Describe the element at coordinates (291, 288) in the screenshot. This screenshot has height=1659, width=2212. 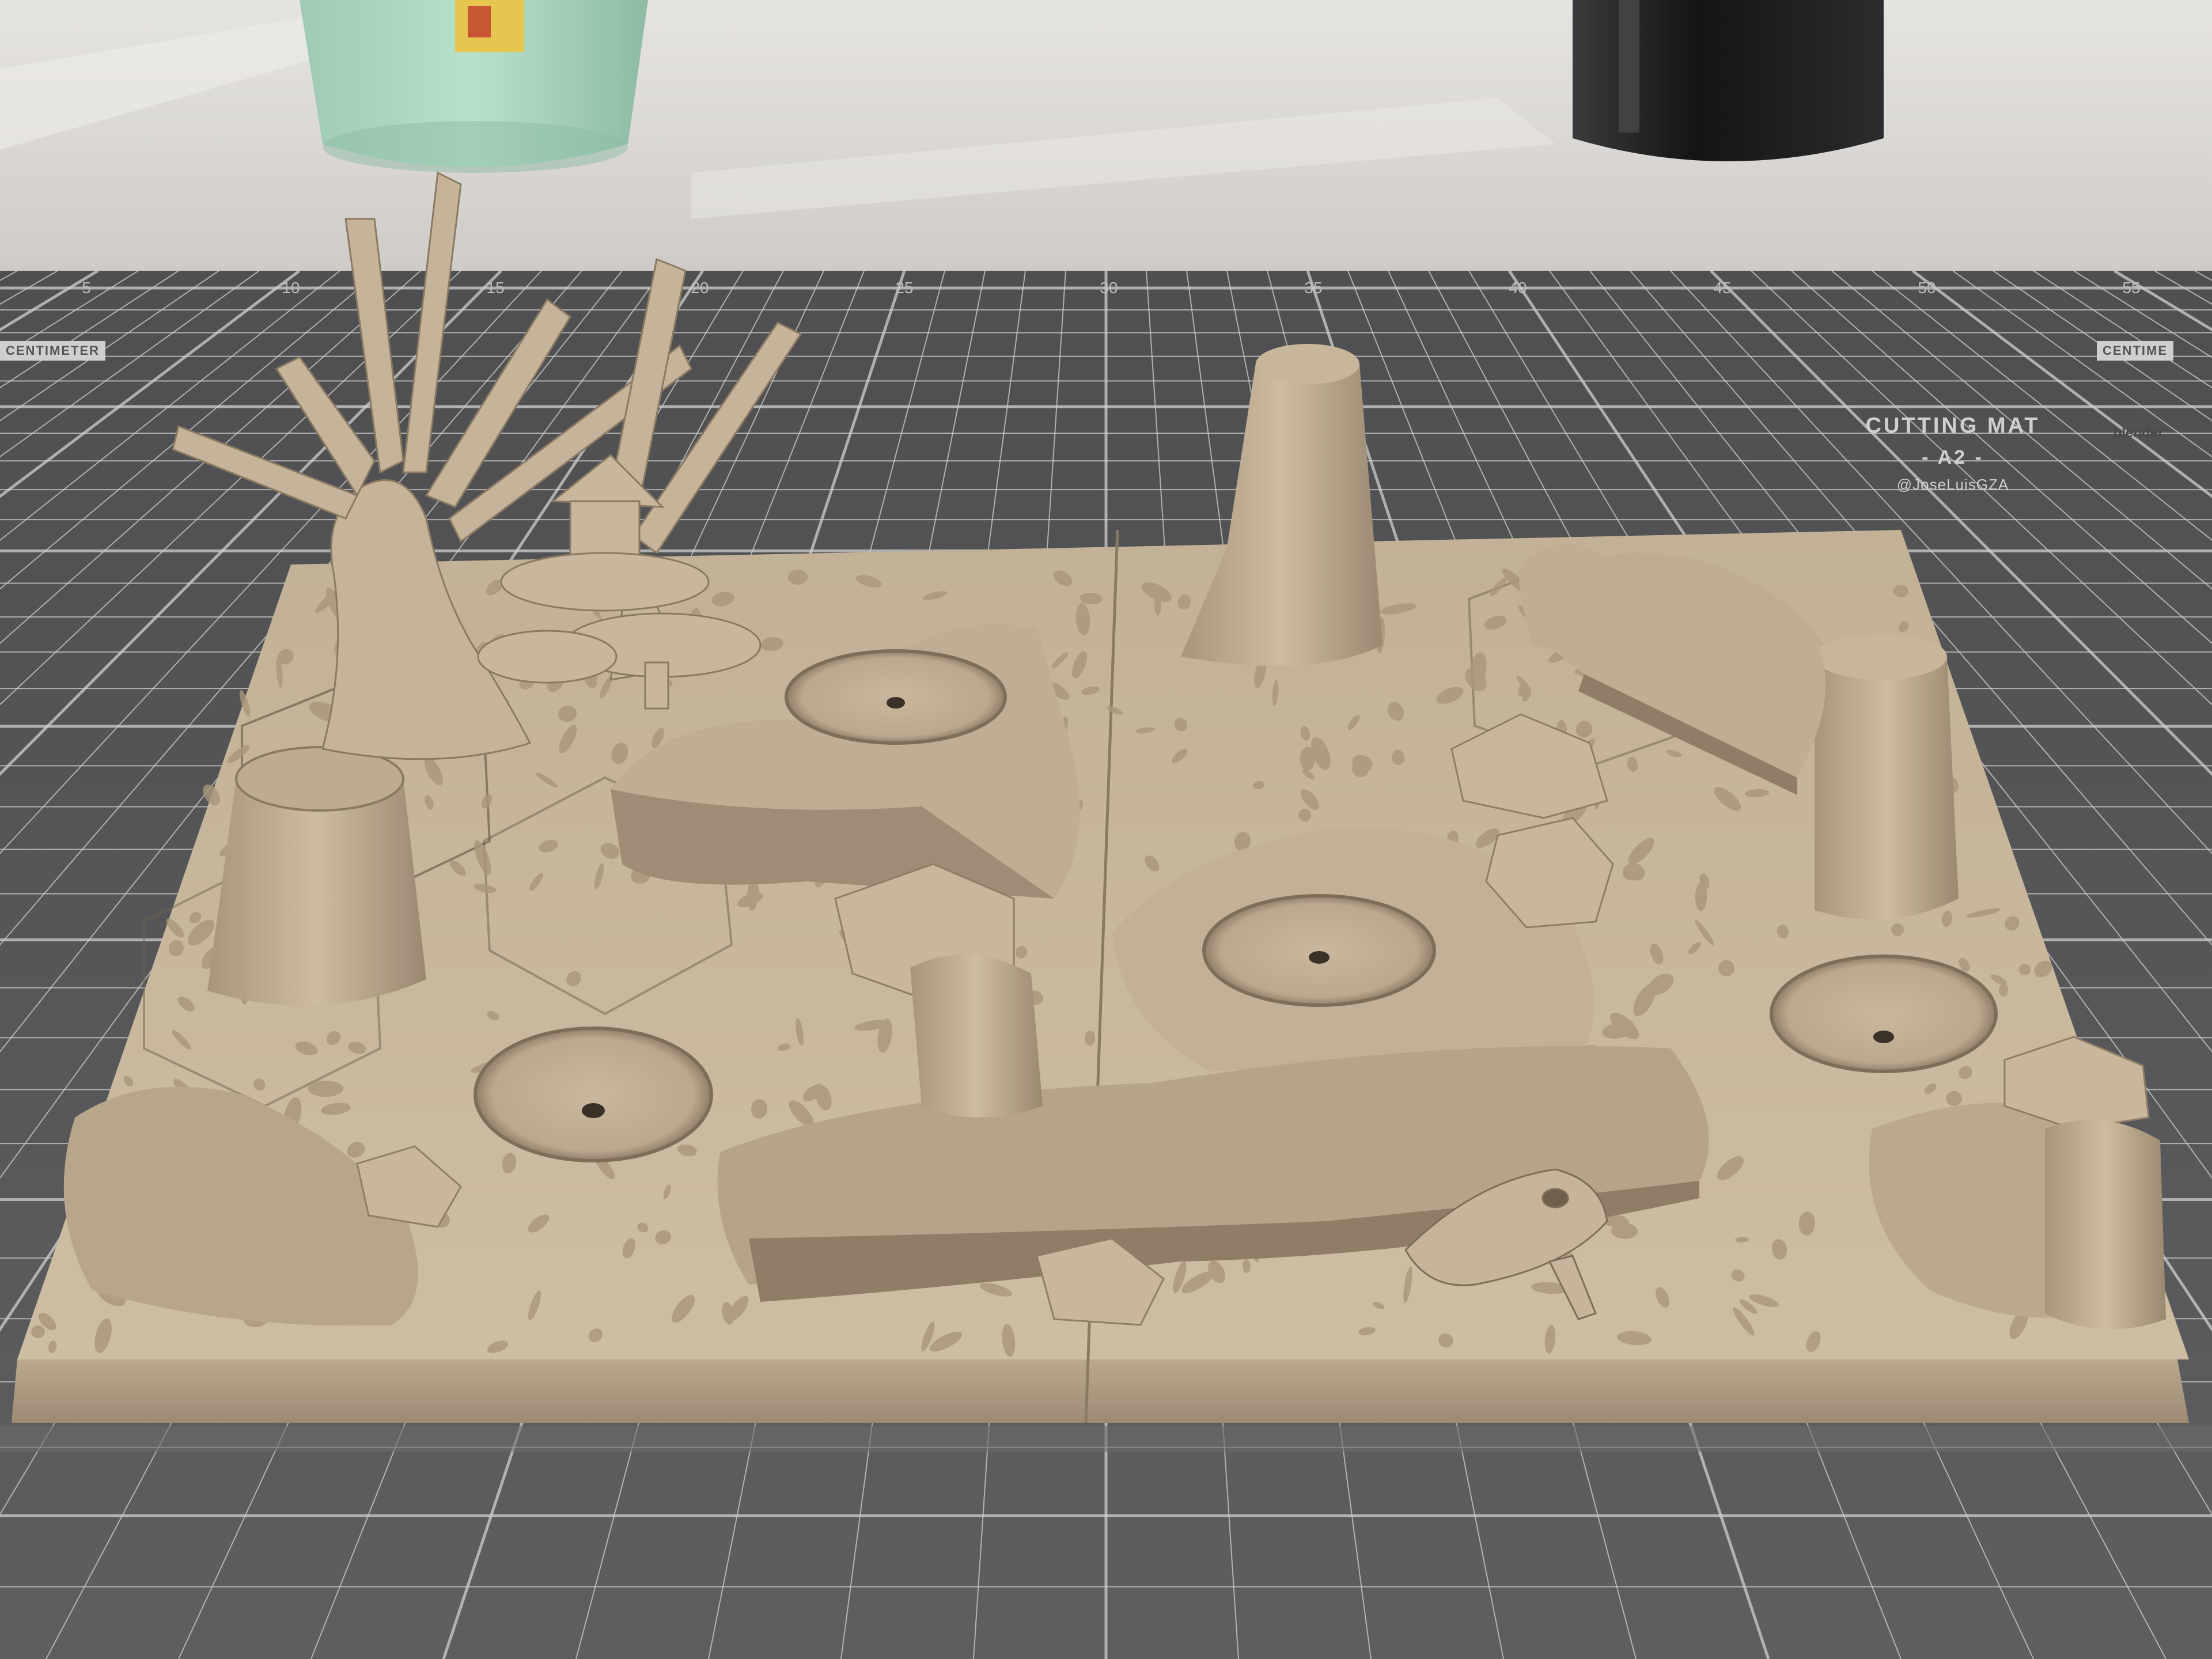
I see `ruler-number: 10` at that location.